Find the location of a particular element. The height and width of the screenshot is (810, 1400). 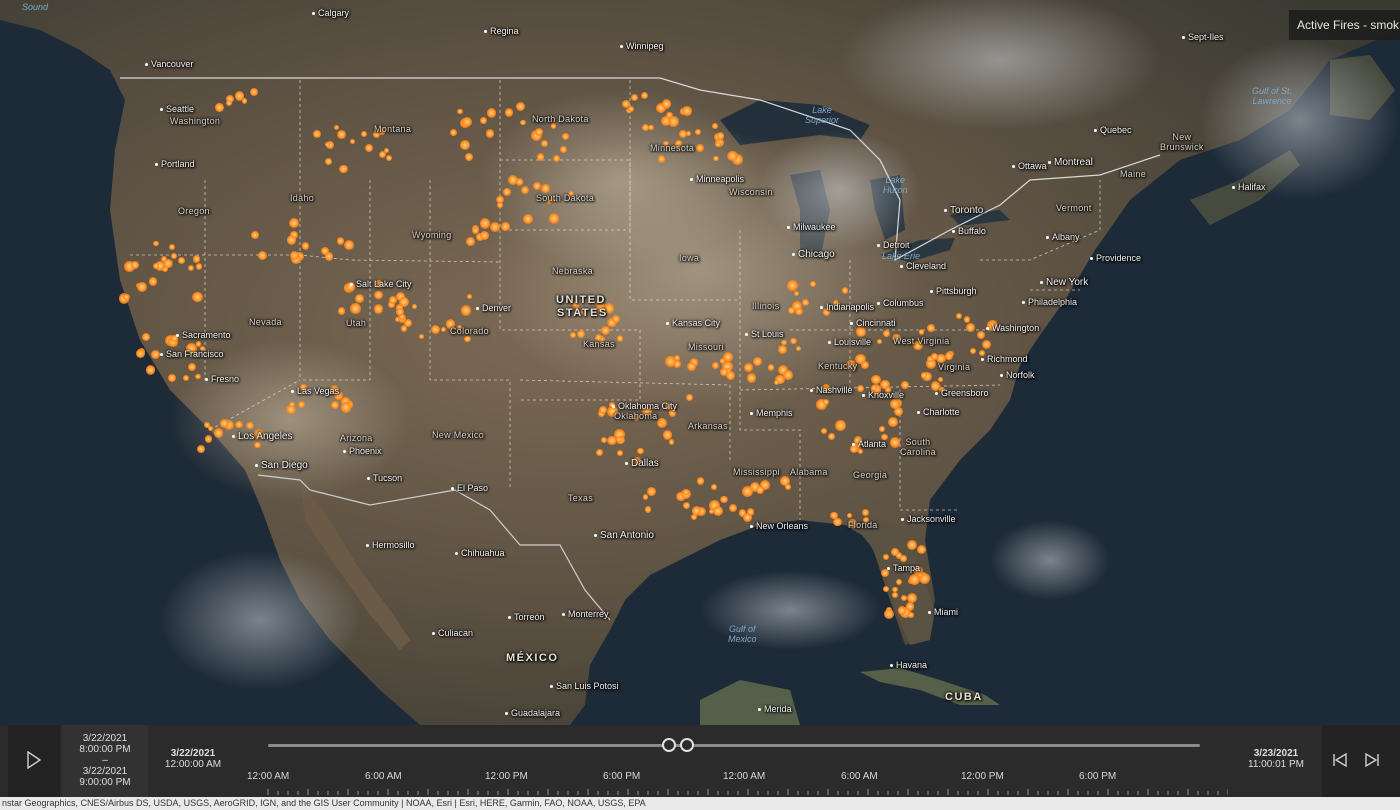

slider-track is located at coordinates (734, 745).